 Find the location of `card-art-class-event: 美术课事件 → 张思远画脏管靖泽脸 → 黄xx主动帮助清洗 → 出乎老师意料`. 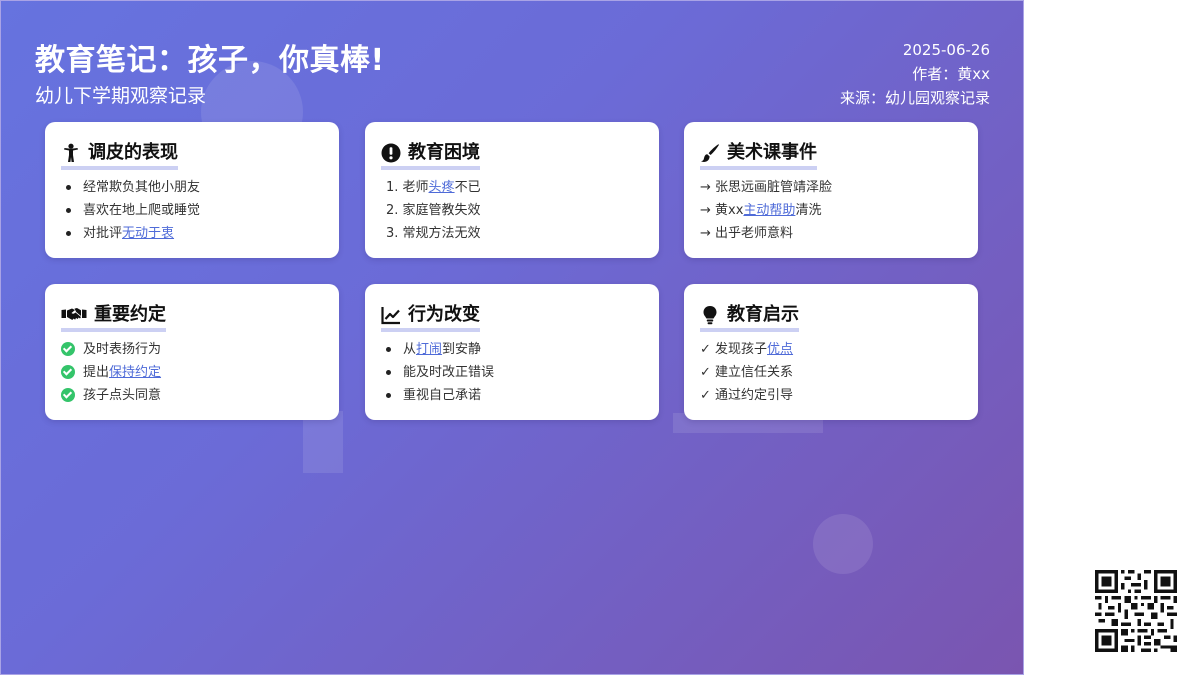

card-art-class-event: 美术课事件 → 张思远画脏管靖泽脸 → 黄xx主动帮助清洗 → 出乎老师意料 is located at coordinates (831, 190).